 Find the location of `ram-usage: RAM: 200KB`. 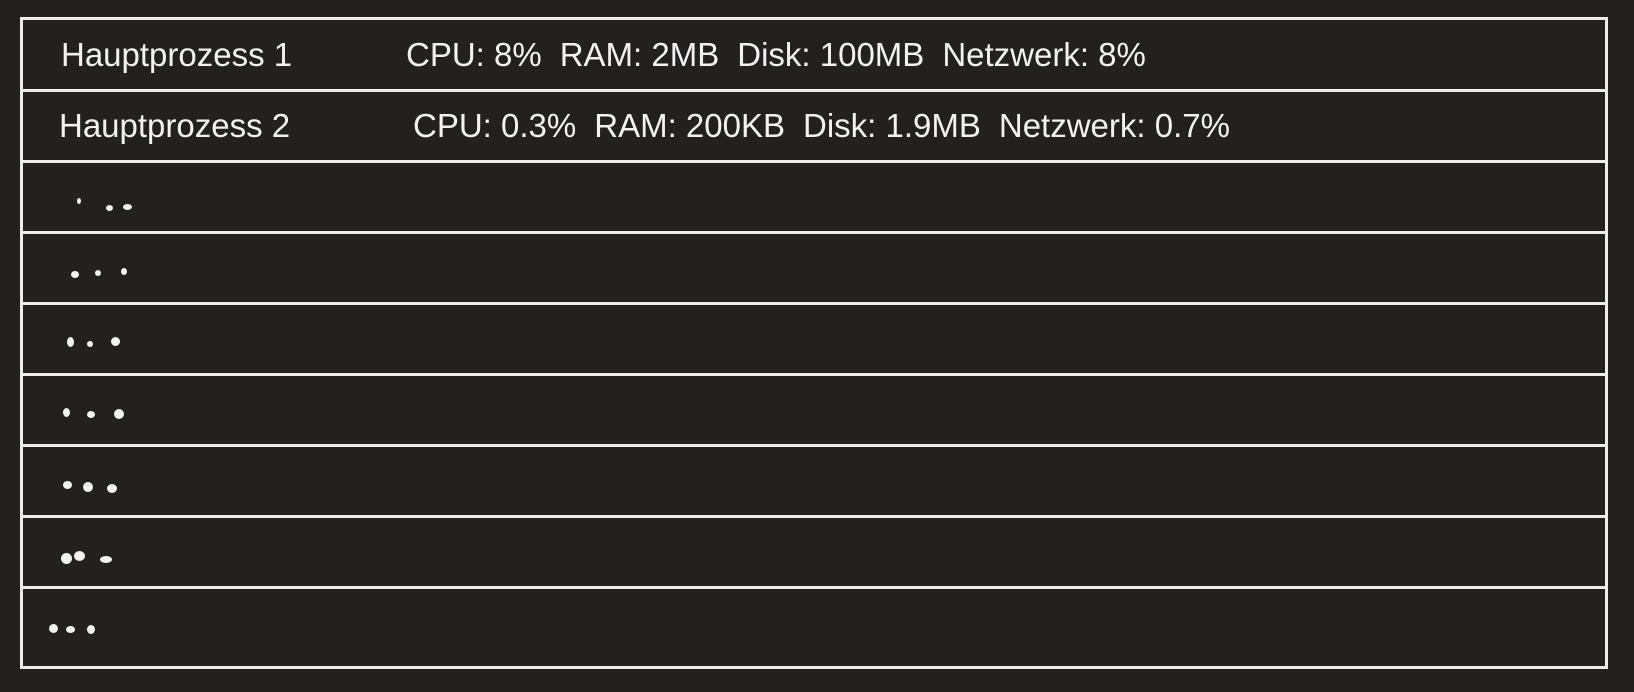

ram-usage: RAM: 200KB is located at coordinates (689, 125).